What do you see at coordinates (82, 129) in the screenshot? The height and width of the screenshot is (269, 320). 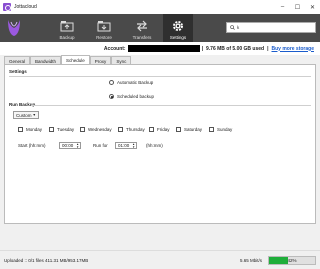 I see `wednesday-checkbox` at bounding box center [82, 129].